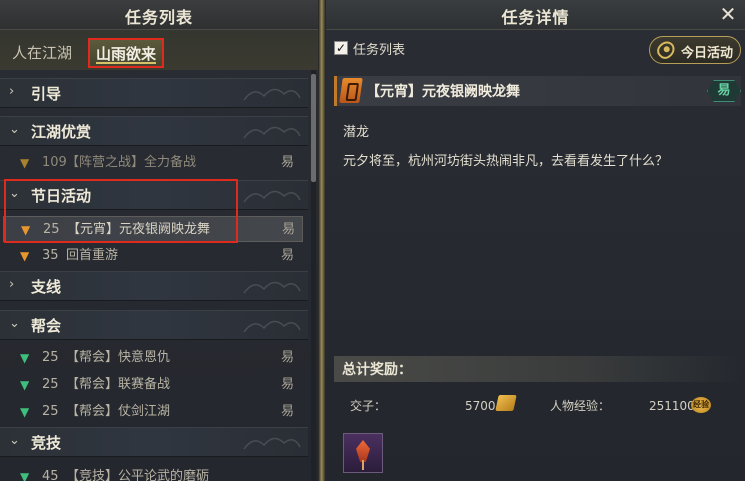 Image resolution: width=745 pixels, height=481 pixels. Describe the element at coordinates (50, 255) in the screenshot. I see `quest-level: 35` at that location.